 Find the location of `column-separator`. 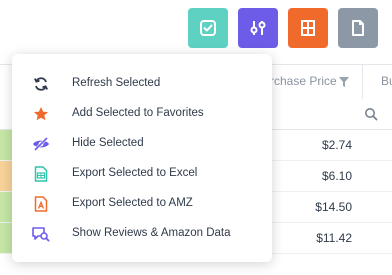

column-separator is located at coordinates (362, 82).